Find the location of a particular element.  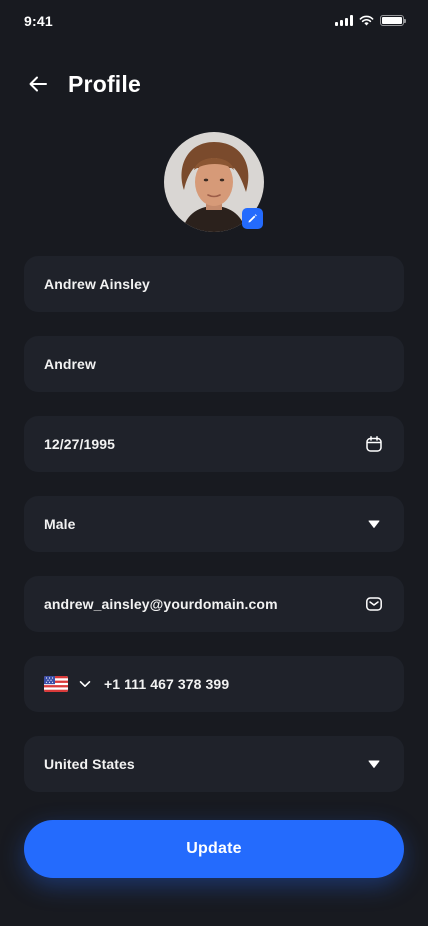

update-button: Update is located at coordinates (214, 849).